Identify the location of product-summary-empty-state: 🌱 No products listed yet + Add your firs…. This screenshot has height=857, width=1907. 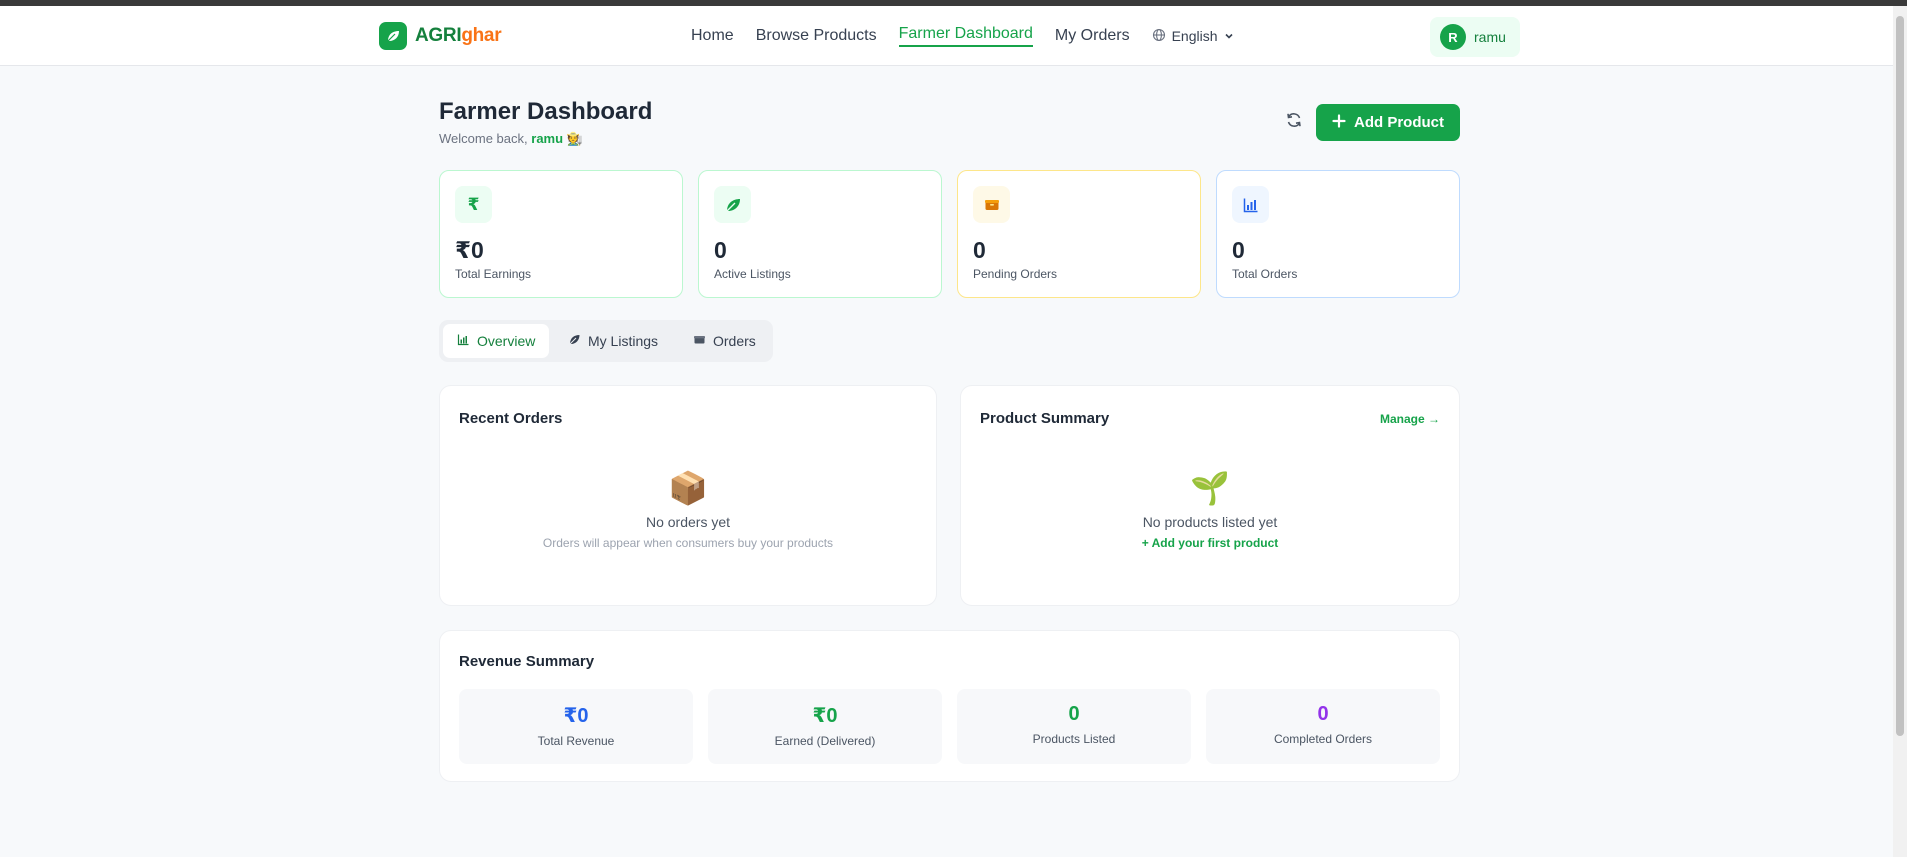
(1210, 512).